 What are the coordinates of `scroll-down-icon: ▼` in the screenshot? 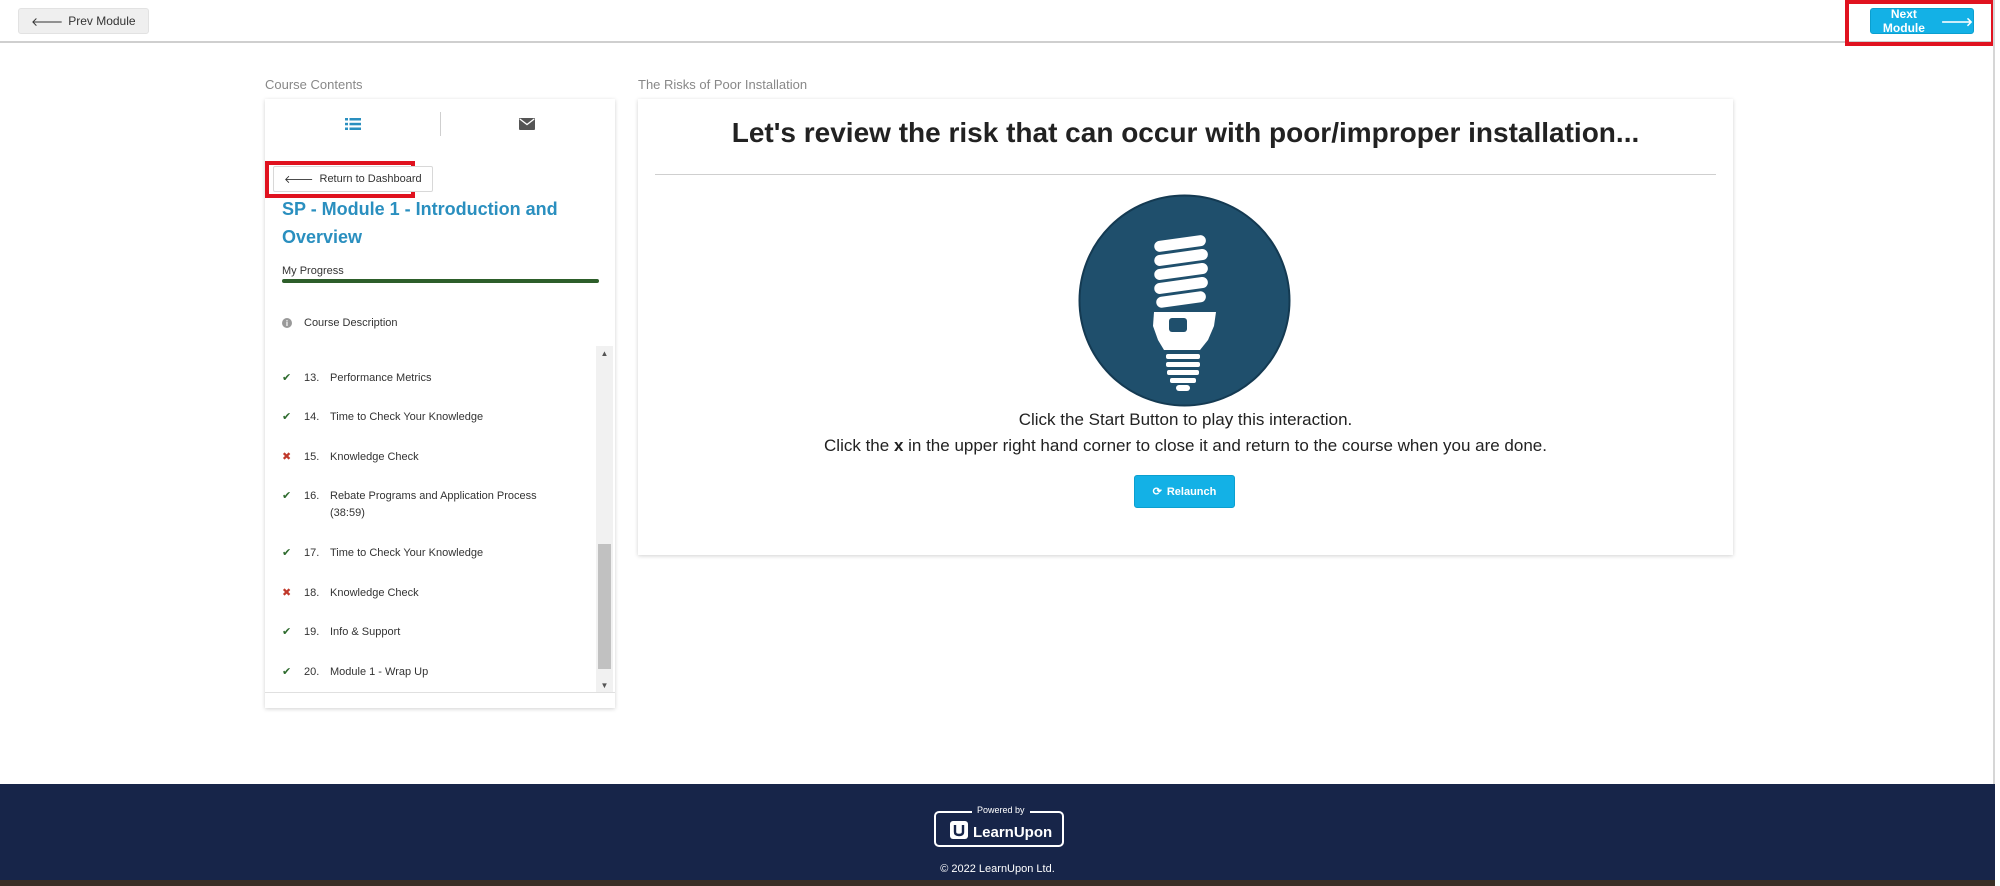 It's located at (604, 685).